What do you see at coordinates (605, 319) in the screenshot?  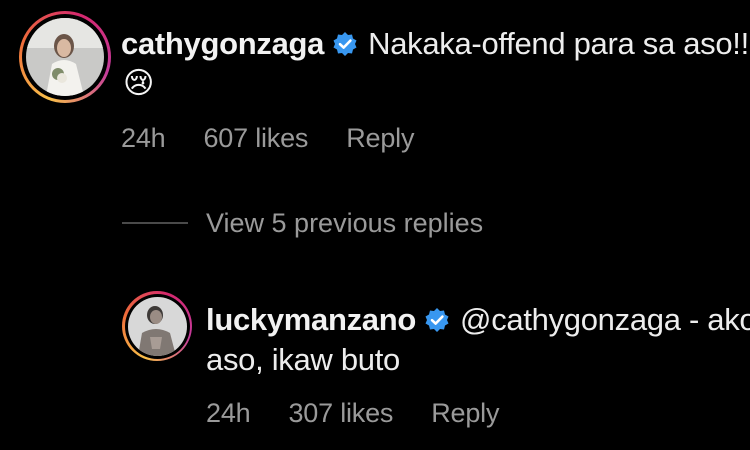 I see `comment-text-line1: @cathygonzaga - ako` at bounding box center [605, 319].